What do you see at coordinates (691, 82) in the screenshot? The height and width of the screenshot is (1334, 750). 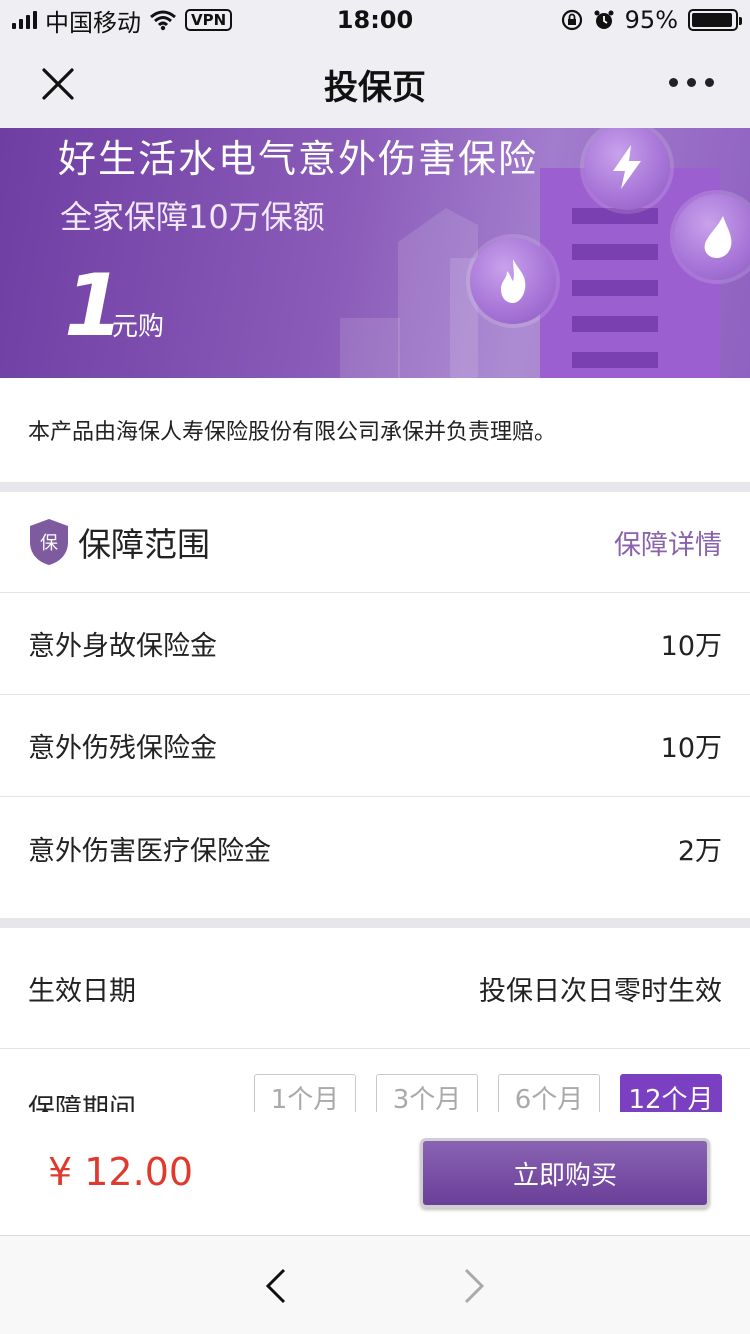 I see `more-icon` at bounding box center [691, 82].